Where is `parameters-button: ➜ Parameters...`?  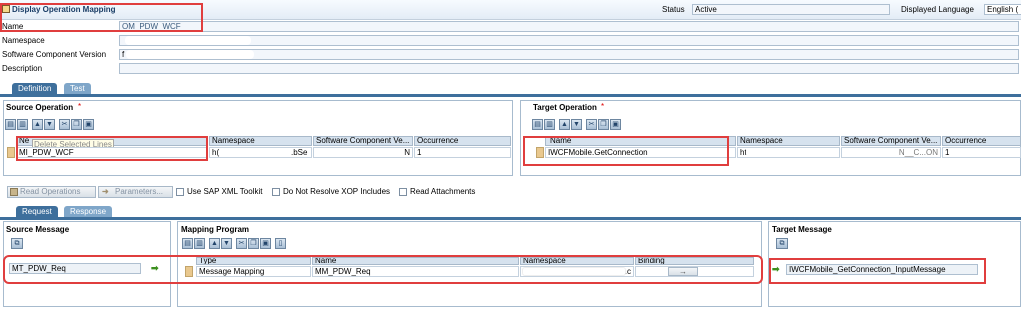 parameters-button: ➜ Parameters... is located at coordinates (135, 192).